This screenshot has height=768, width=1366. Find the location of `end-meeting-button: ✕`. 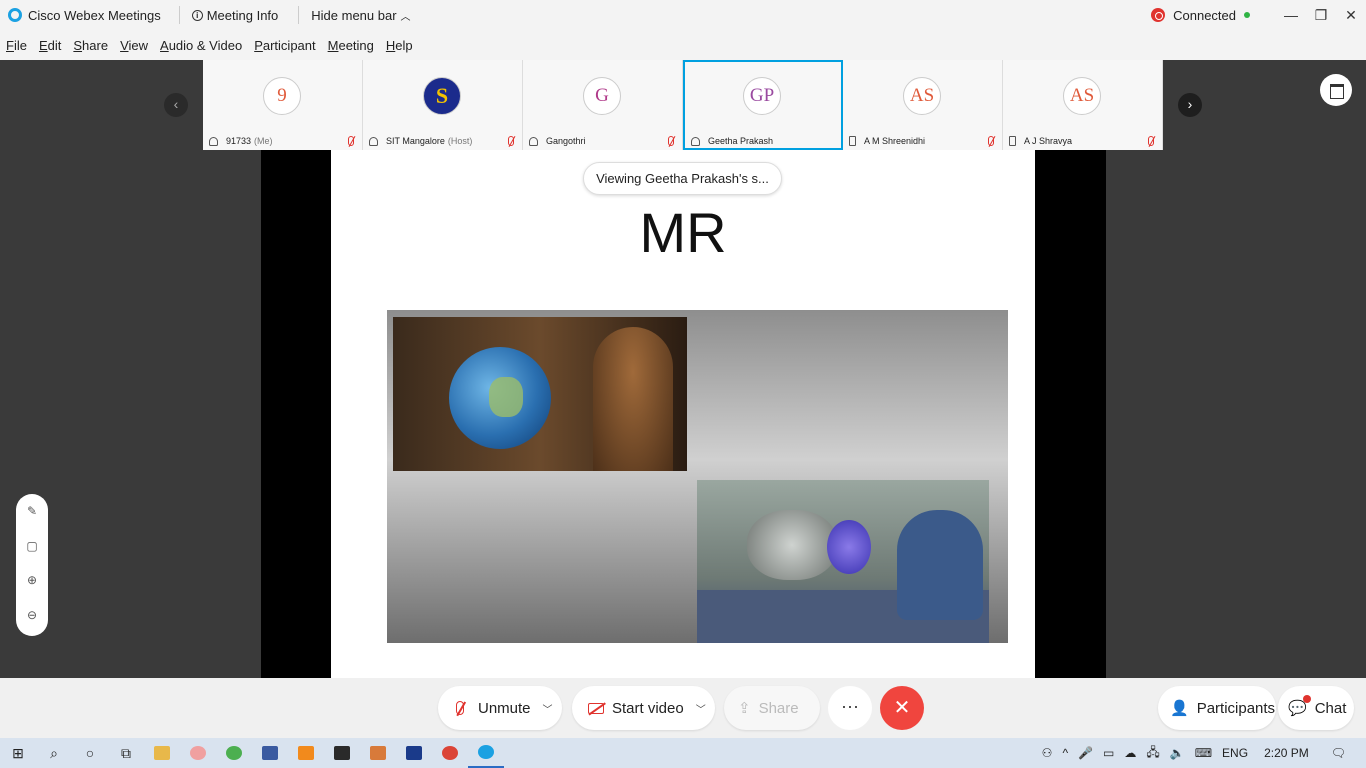

end-meeting-button: ✕ is located at coordinates (902, 708).